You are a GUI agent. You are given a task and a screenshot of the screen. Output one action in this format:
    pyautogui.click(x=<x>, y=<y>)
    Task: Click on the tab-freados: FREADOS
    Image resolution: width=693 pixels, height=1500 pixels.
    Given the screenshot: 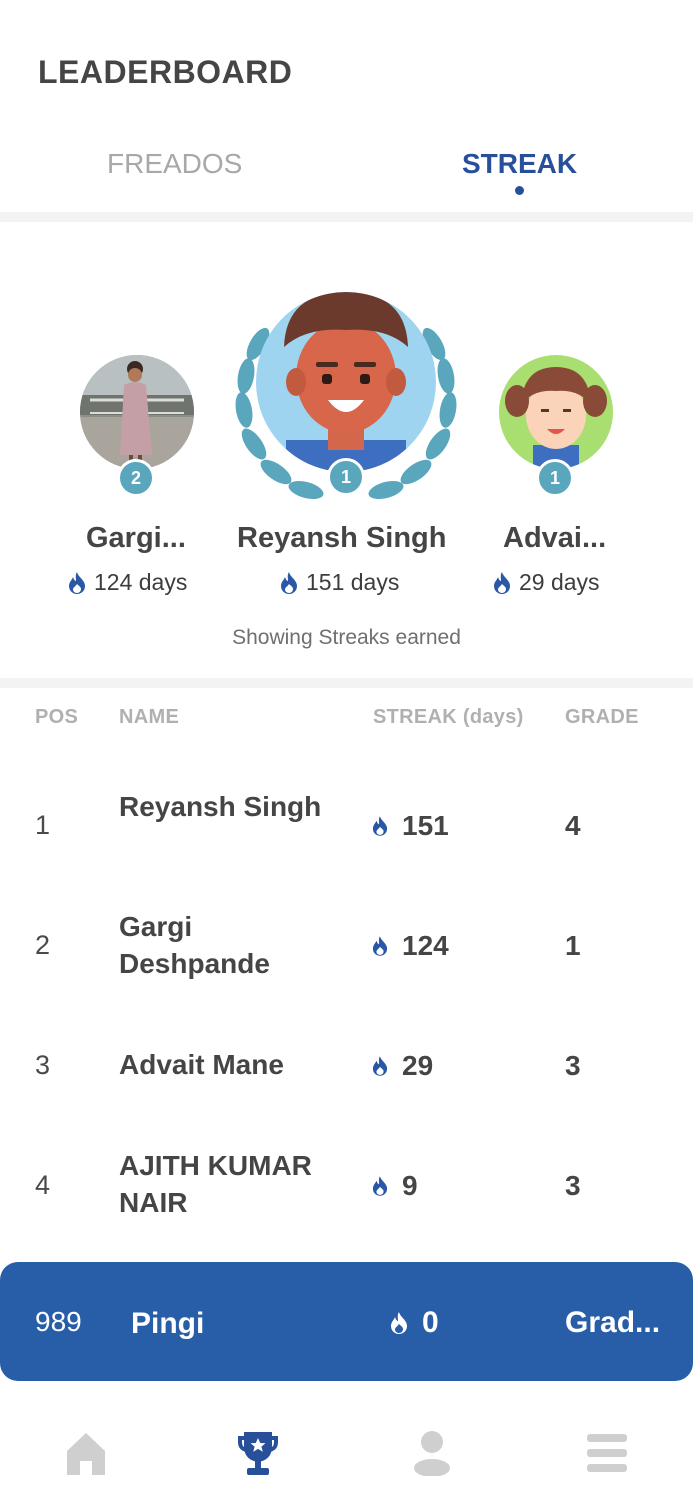 What is the action you would take?
    pyautogui.click(x=174, y=164)
    